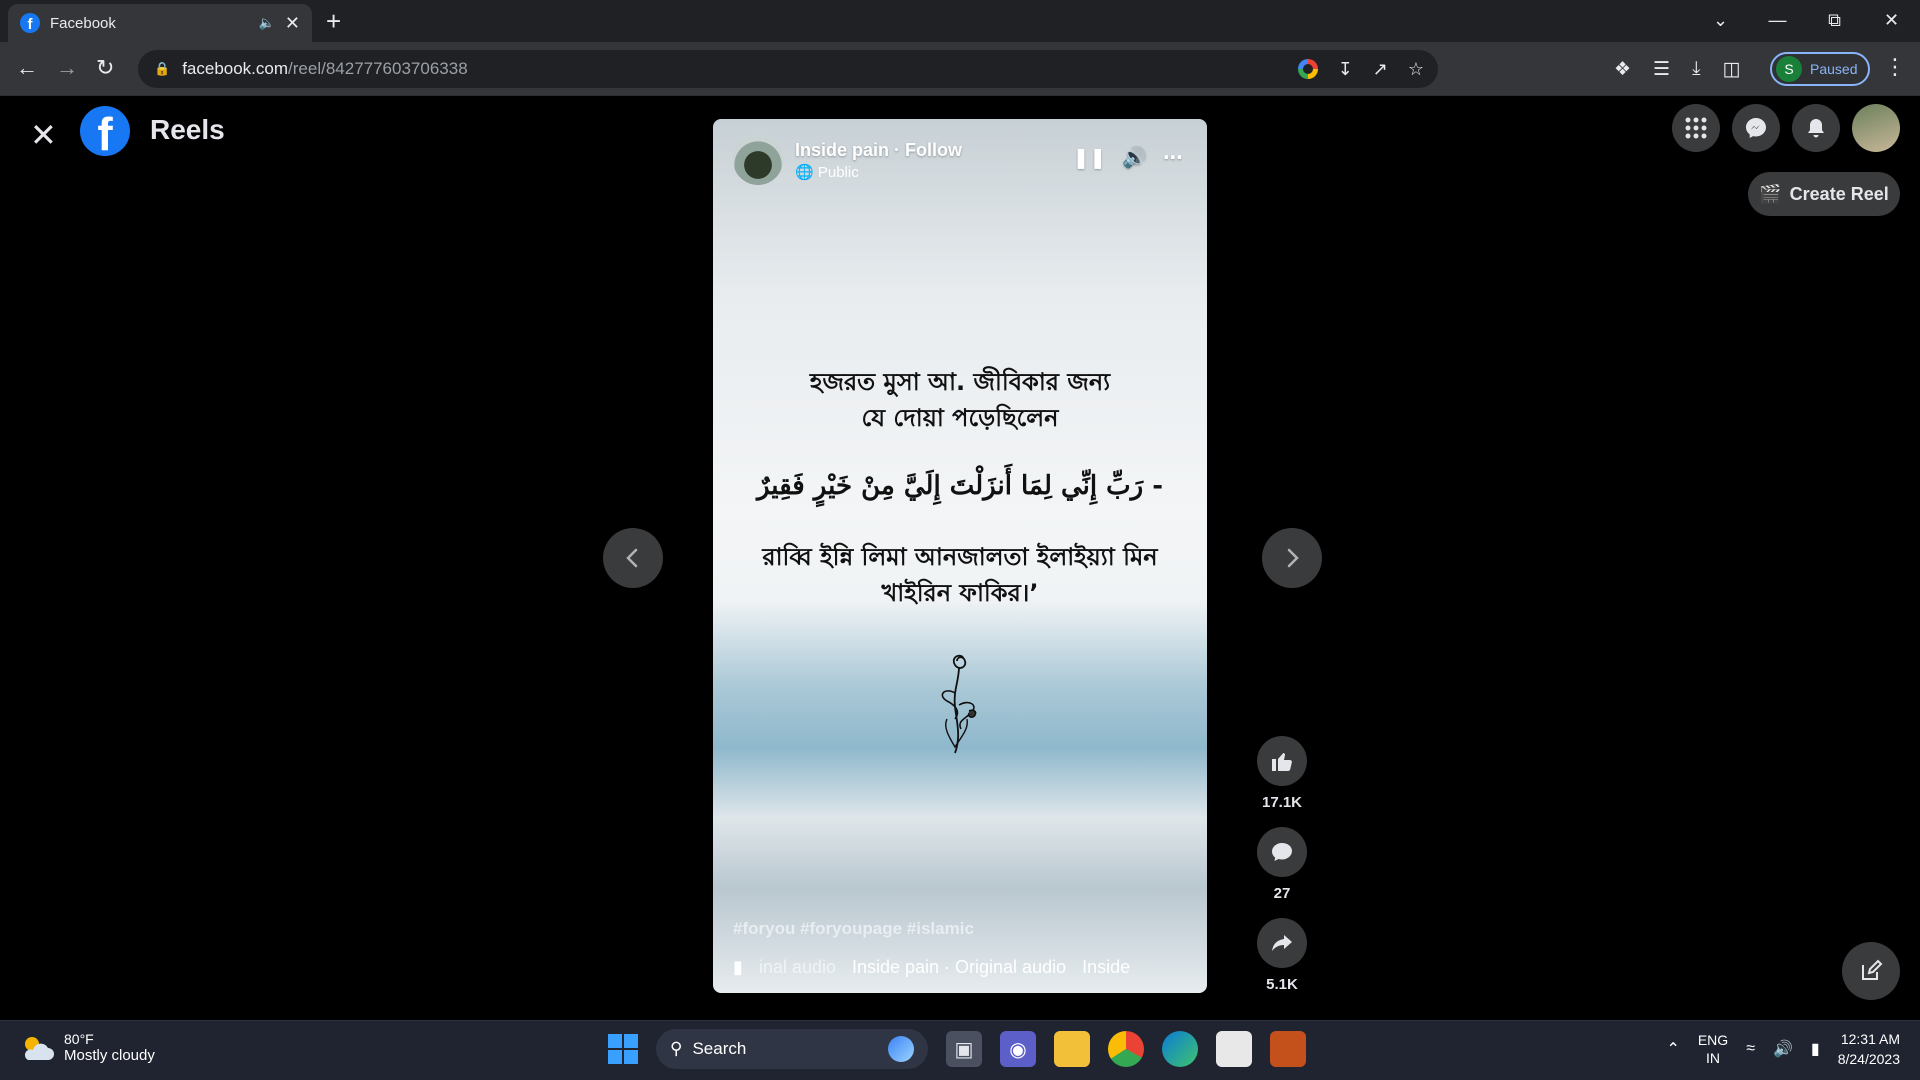 The image size is (1920, 1080). I want to click on taskbar-search: ⚲ Search, so click(792, 1049).